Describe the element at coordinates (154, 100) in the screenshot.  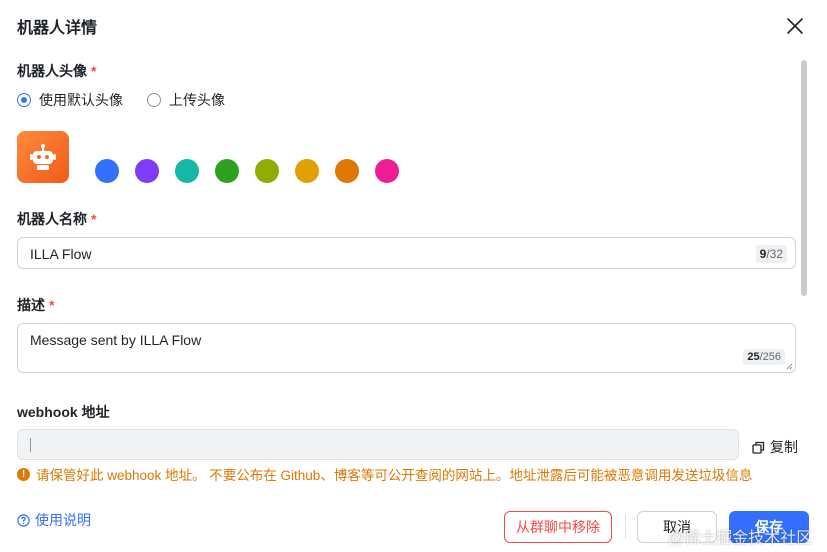
I see `radio-unchecked-icon` at that location.